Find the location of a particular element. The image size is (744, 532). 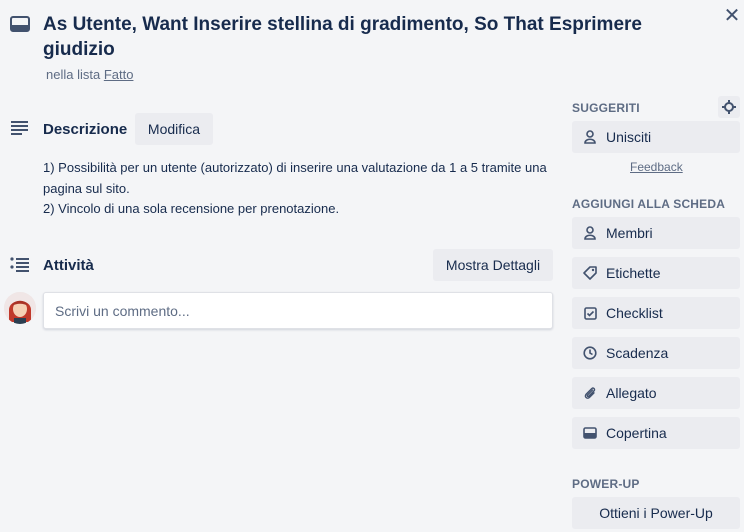

cover-icon is located at coordinates (590, 433).